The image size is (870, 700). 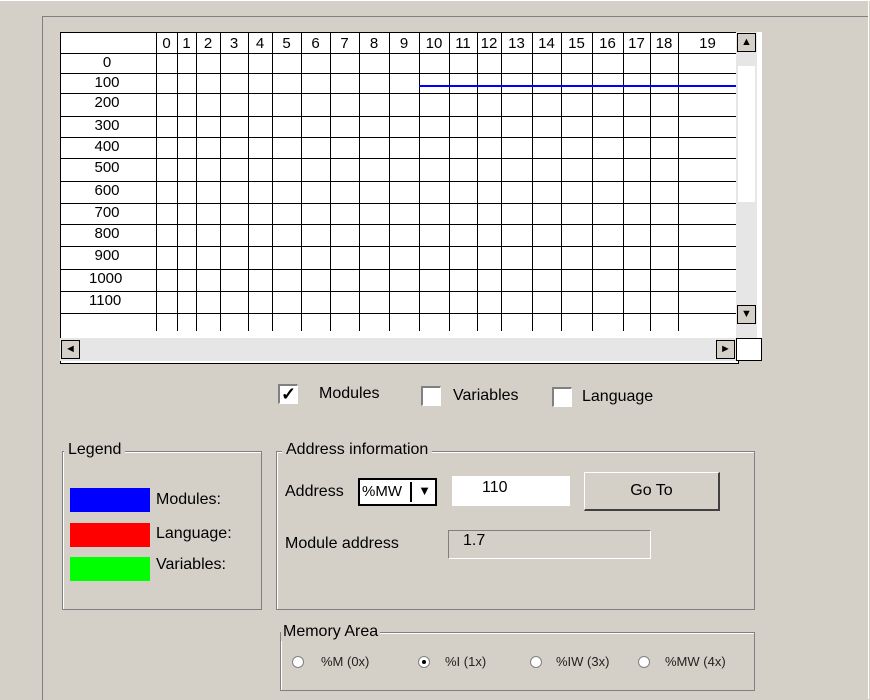 I want to click on column-header: 15, so click(x=576, y=43).